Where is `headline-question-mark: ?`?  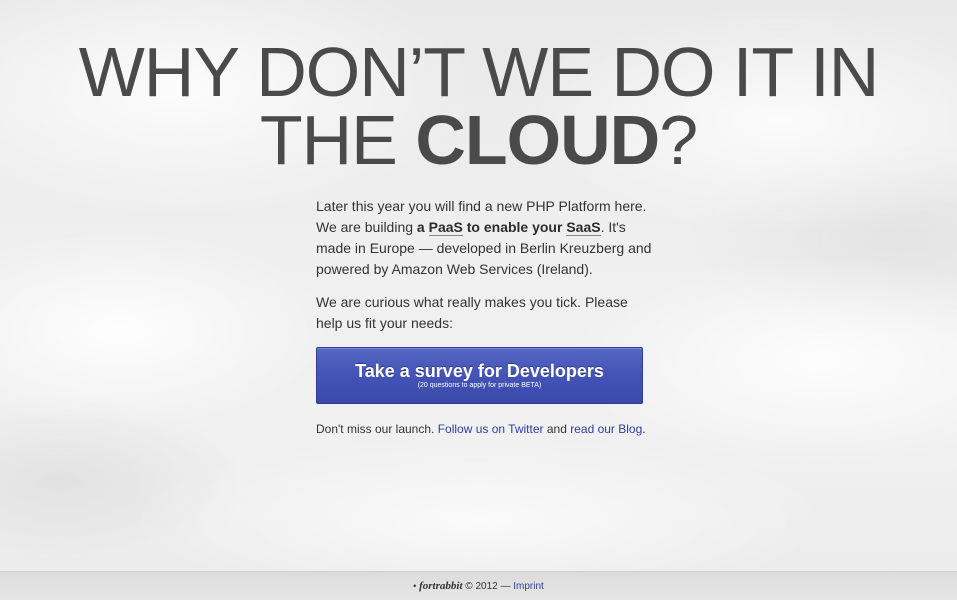 headline-question-mark: ? is located at coordinates (678, 140).